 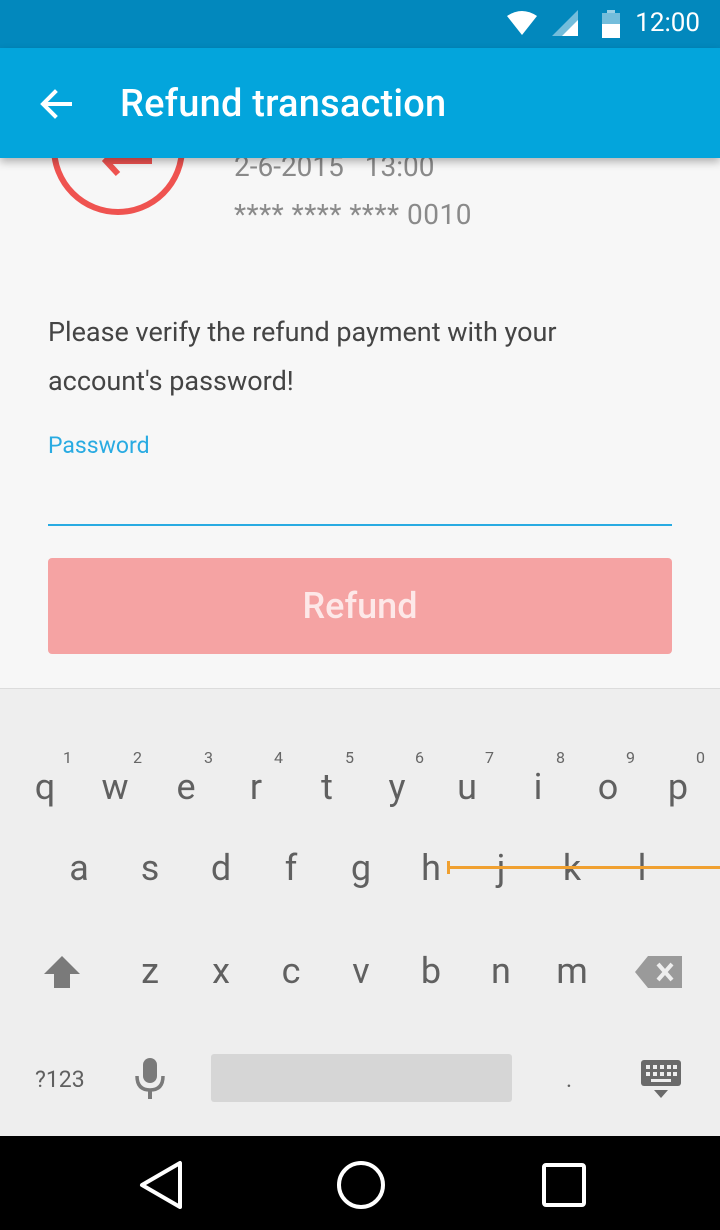 I want to click on back-arrow-icon, so click(x=56, y=104).